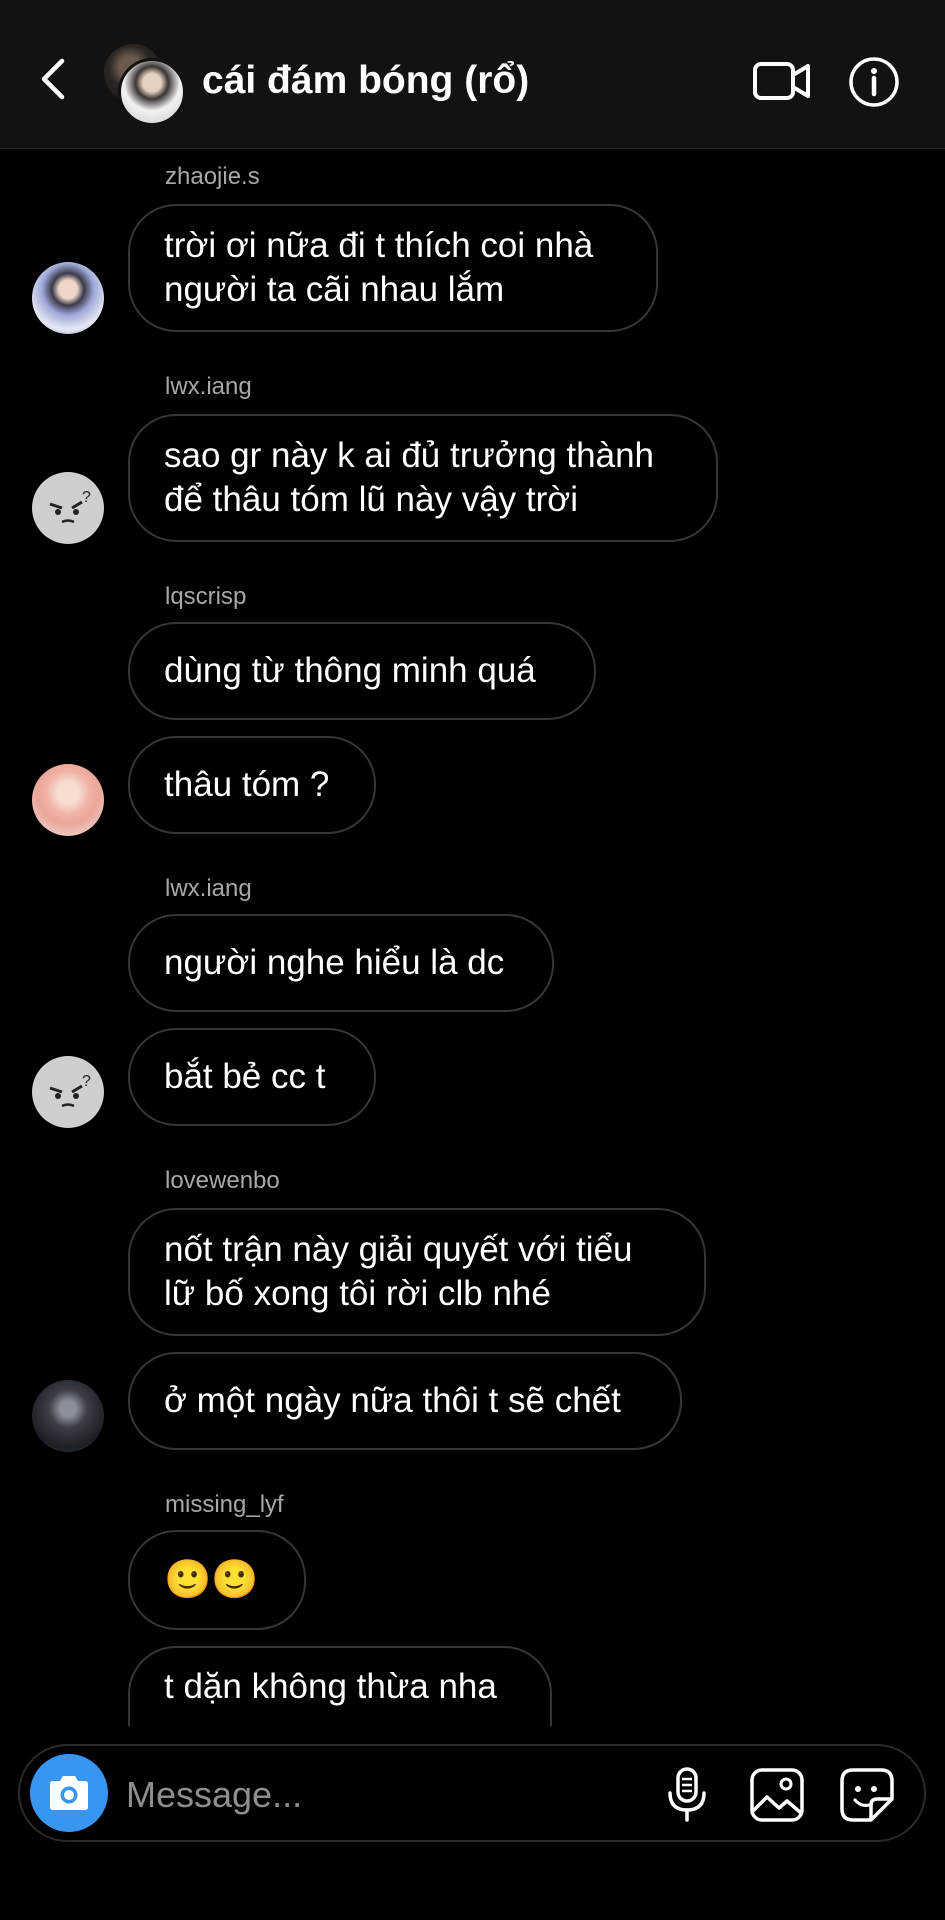 This screenshot has width=945, height=1920. What do you see at coordinates (211, 1580) in the screenshot?
I see `message-text: 🙂🙂` at bounding box center [211, 1580].